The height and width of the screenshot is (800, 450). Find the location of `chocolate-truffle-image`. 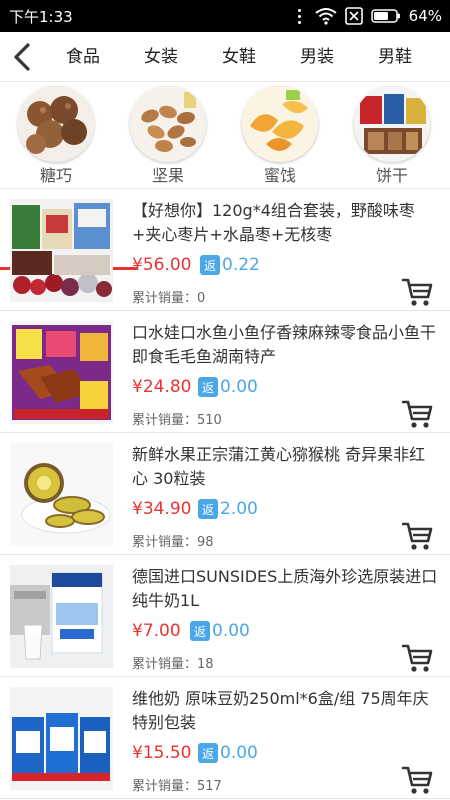

chocolate-truffle-image is located at coordinates (56, 124).